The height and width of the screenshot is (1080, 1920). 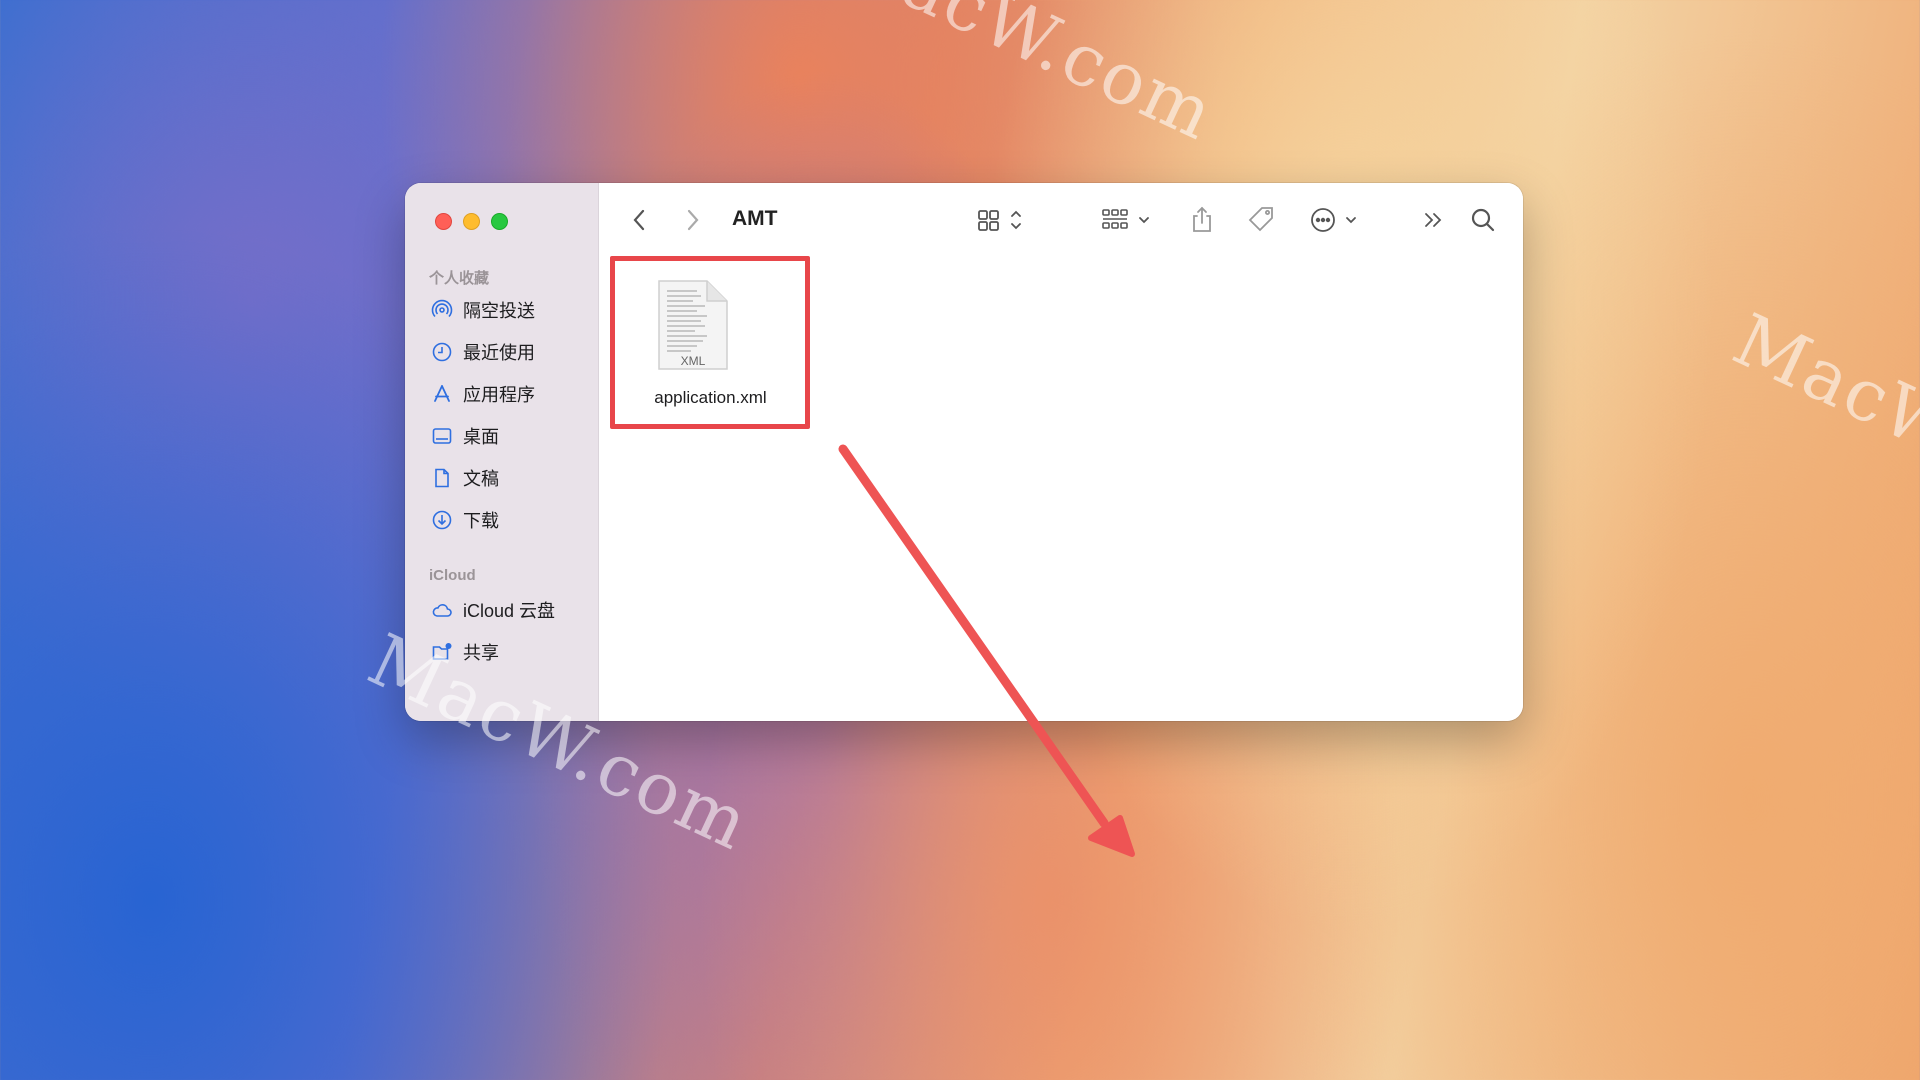 What do you see at coordinates (442, 651) in the screenshot?
I see `shared-folder-icon` at bounding box center [442, 651].